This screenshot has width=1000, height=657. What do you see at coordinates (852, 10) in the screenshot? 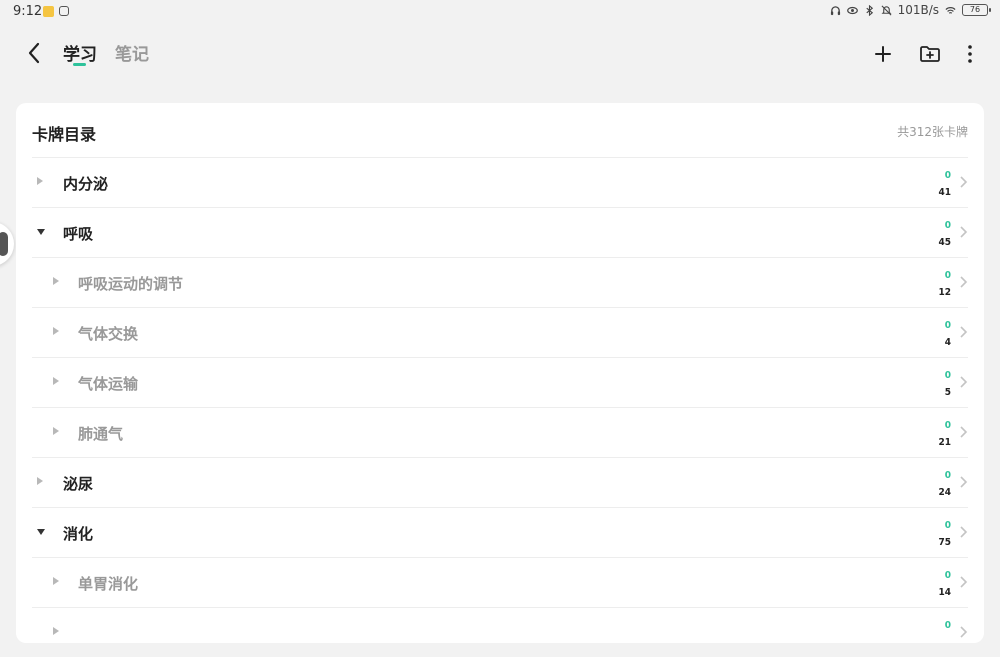
I see `eye-icon` at bounding box center [852, 10].